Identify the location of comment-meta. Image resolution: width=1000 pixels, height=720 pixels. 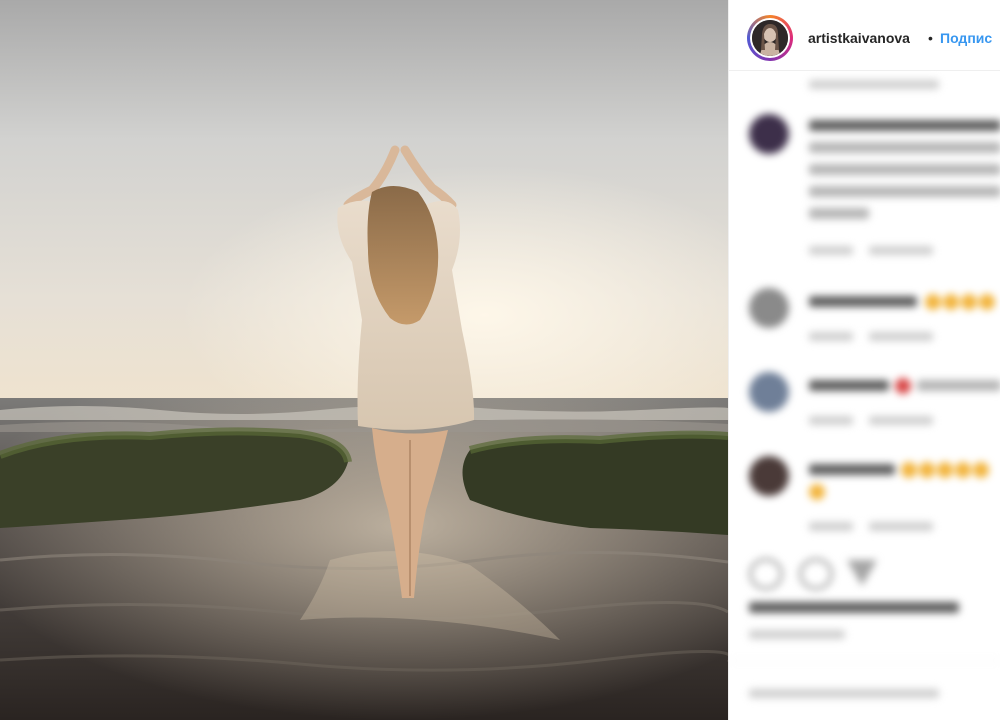
(874, 84).